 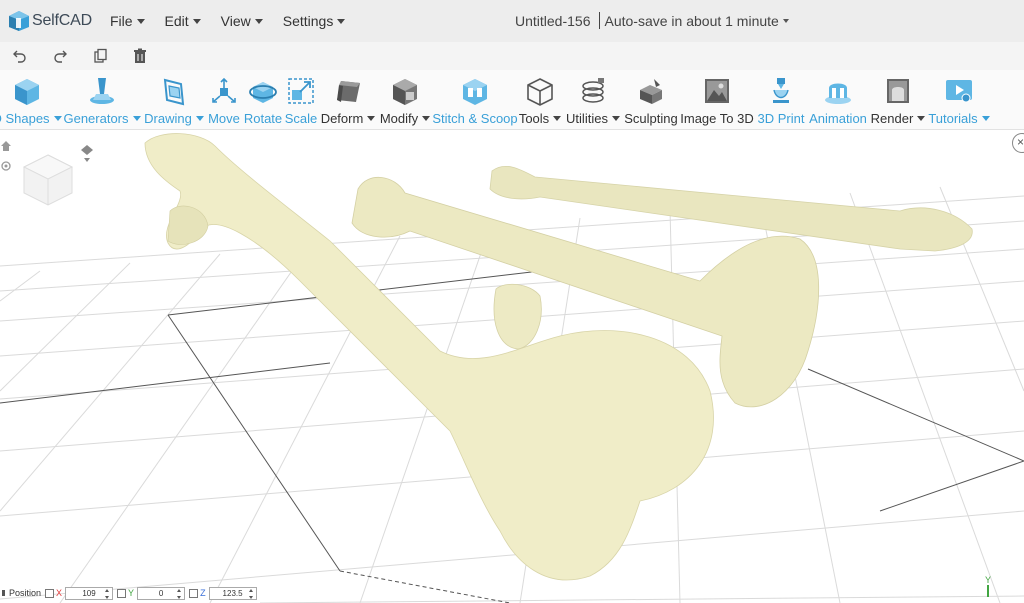 What do you see at coordinates (301, 118) in the screenshot?
I see `tool-scale-label: Scale` at bounding box center [301, 118].